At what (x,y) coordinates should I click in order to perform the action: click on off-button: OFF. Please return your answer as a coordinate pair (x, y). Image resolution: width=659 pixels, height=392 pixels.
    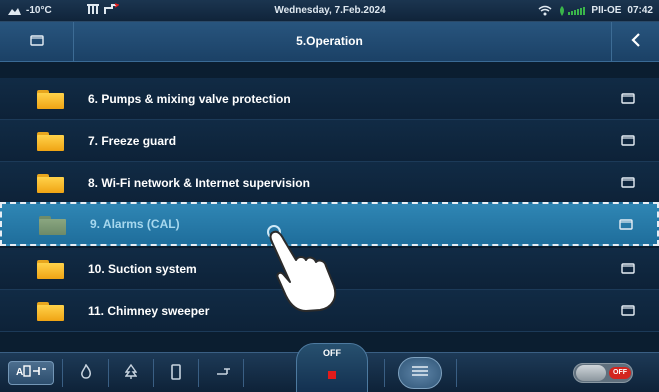
    Looking at the image, I should click on (332, 367).